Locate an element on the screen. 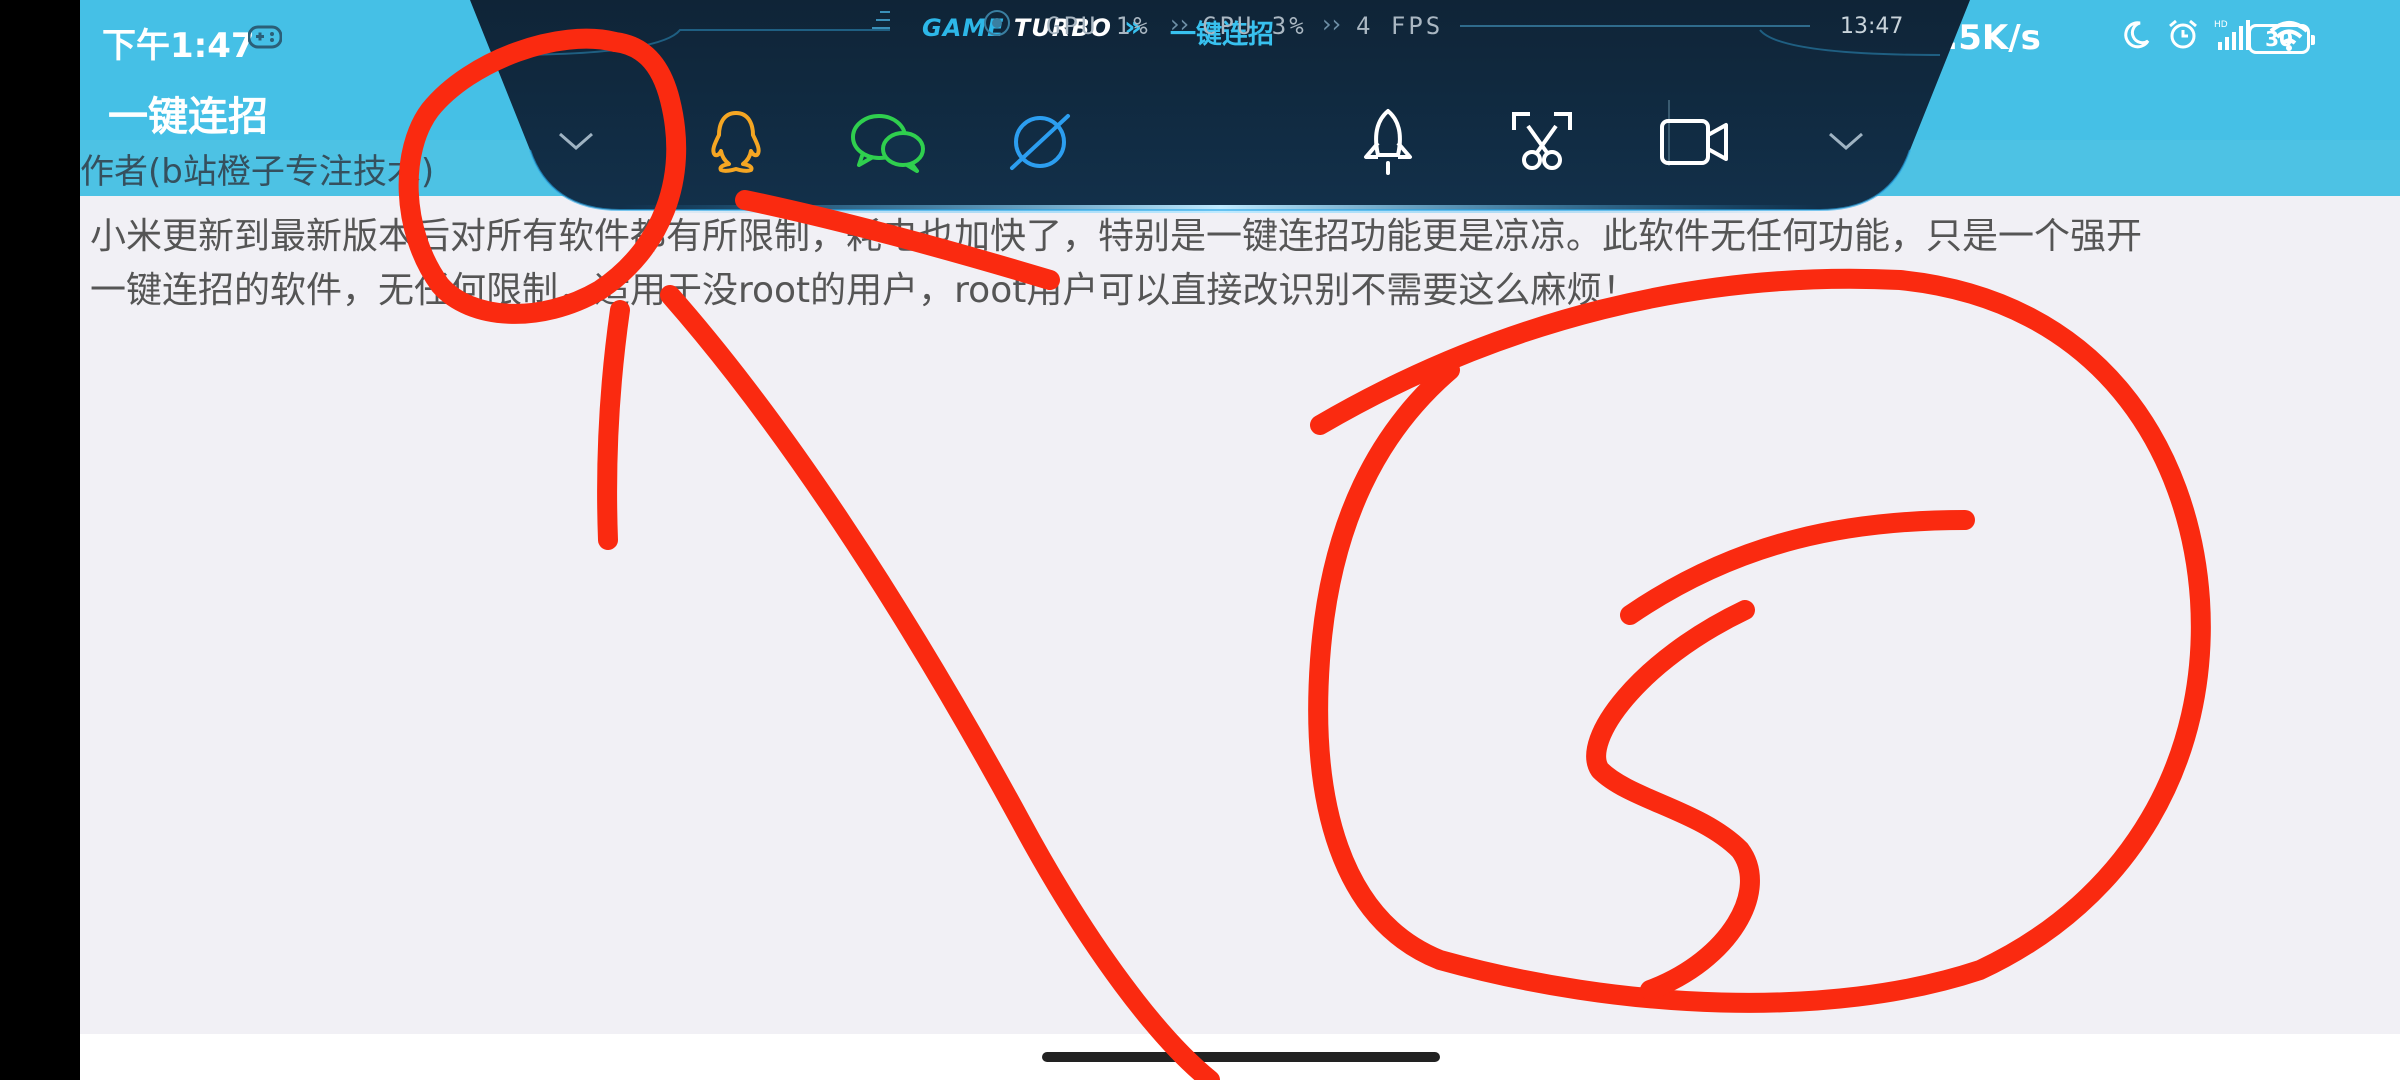 The height and width of the screenshot is (1080, 2400). screenshot-icon is located at coordinates (1542, 141).